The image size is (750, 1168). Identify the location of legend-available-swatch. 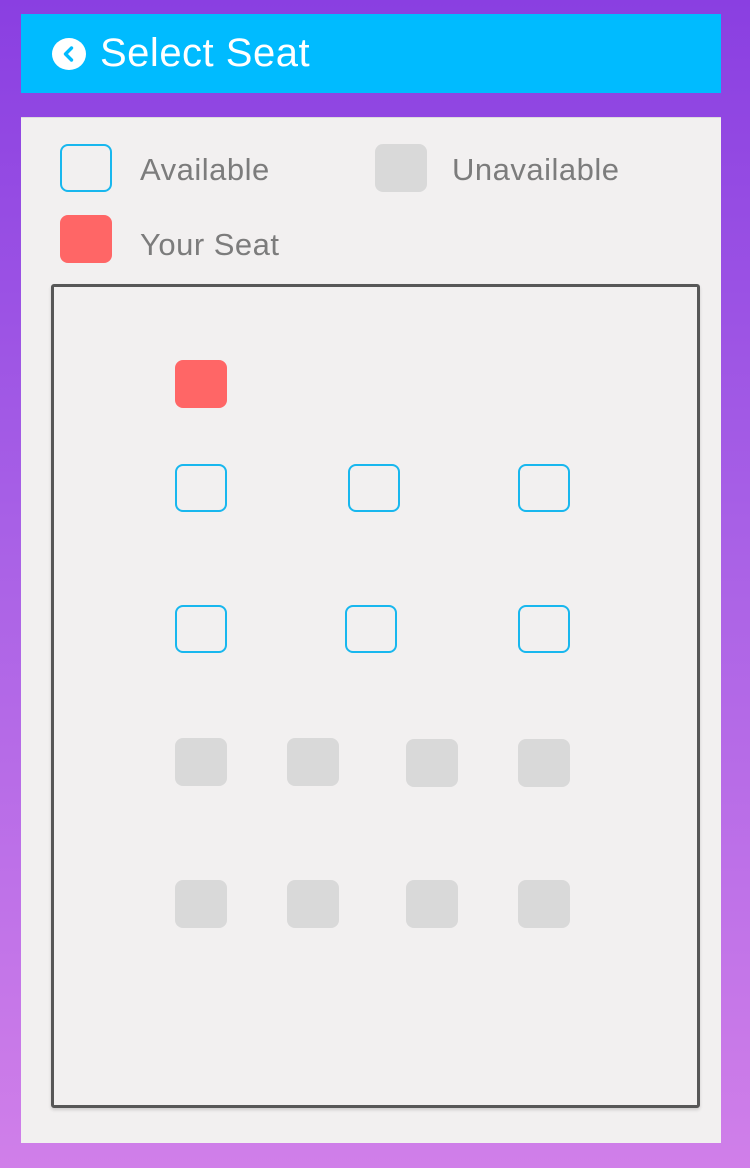
(86, 168).